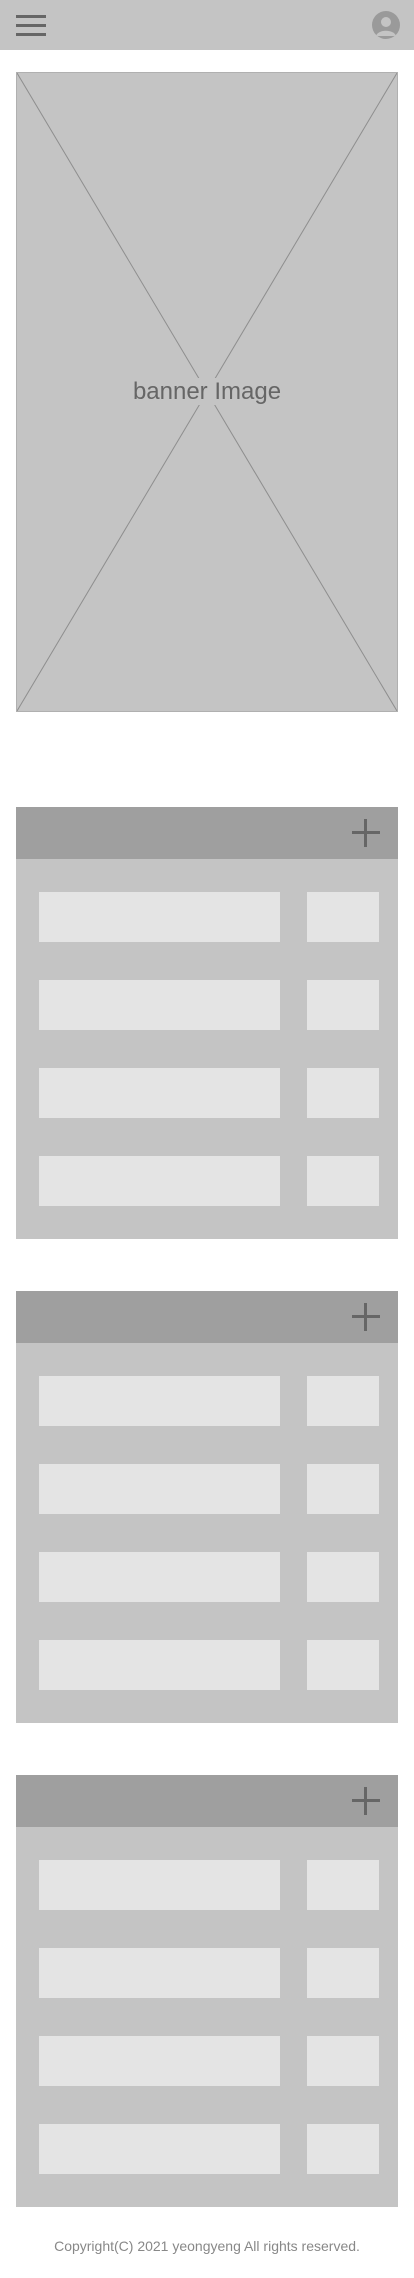 This screenshot has height=2278, width=414. I want to click on top-header, so click(207, 25).